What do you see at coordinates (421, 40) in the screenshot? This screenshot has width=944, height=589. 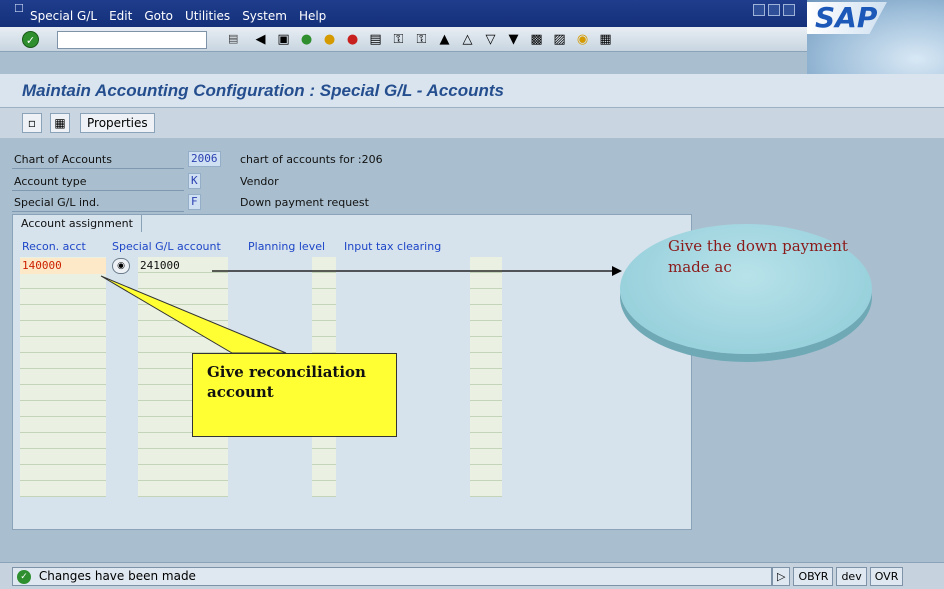 I see `find-next-icon: ⚿` at bounding box center [421, 40].